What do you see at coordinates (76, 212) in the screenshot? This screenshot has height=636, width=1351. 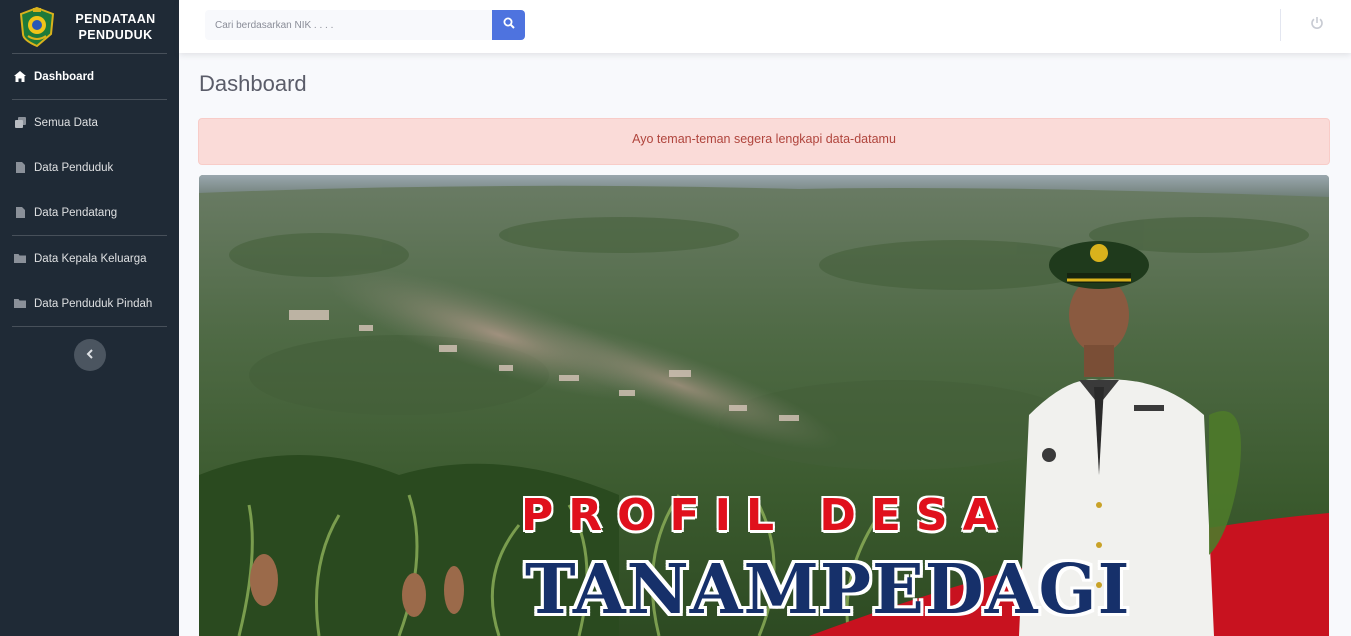 I see `sidebar-item-label: Data Pendatang` at bounding box center [76, 212].